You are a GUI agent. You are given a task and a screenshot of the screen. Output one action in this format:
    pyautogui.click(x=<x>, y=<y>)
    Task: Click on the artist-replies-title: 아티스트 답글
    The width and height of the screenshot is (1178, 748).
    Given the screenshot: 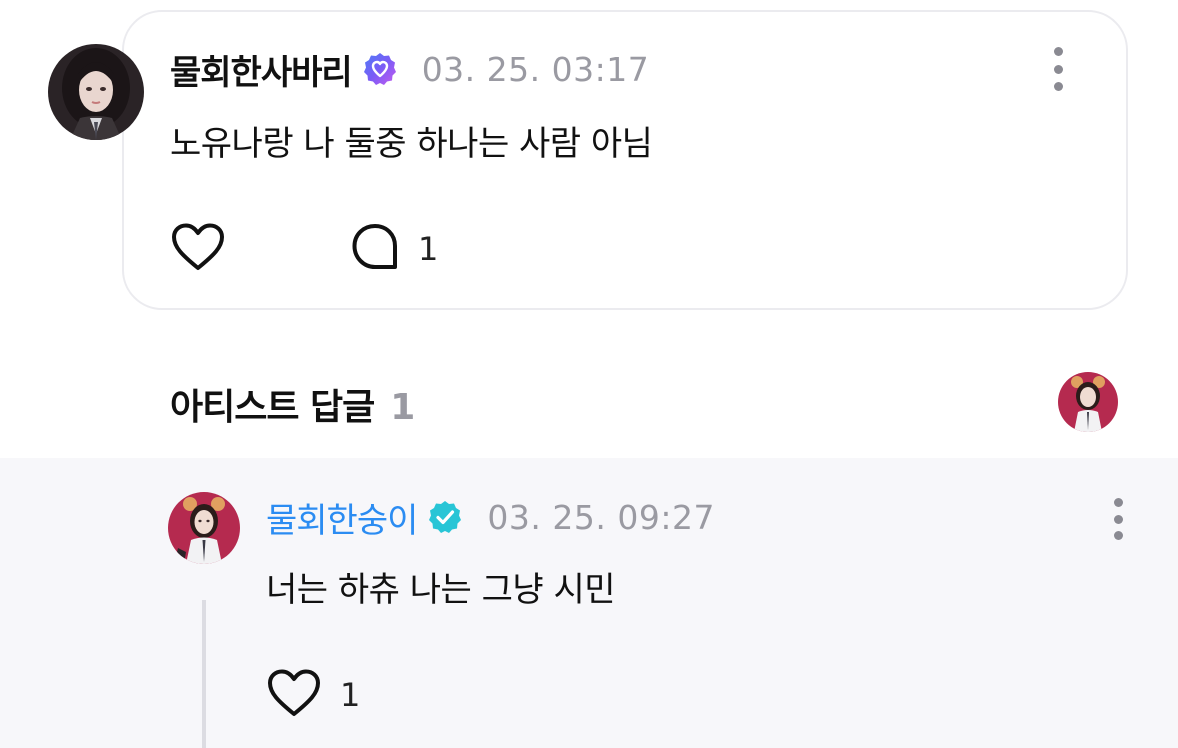 What is the action you would take?
    pyautogui.click(x=272, y=407)
    